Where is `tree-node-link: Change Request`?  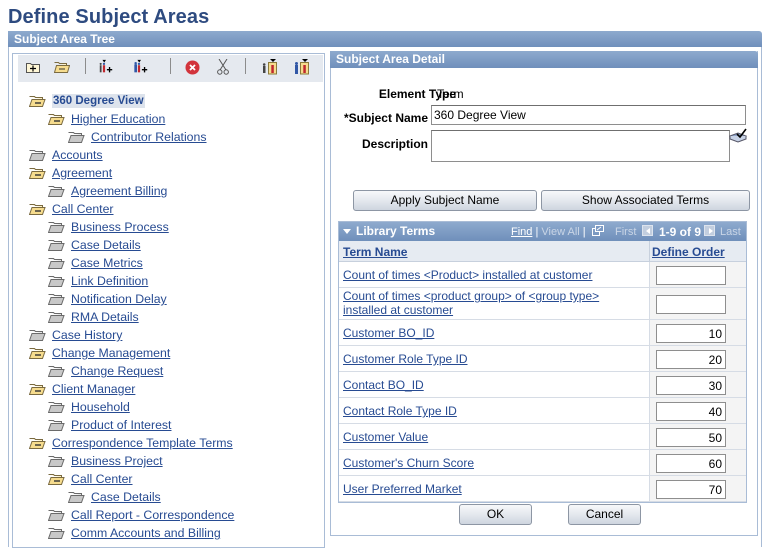
tree-node-link: Change Request is located at coordinates (117, 371).